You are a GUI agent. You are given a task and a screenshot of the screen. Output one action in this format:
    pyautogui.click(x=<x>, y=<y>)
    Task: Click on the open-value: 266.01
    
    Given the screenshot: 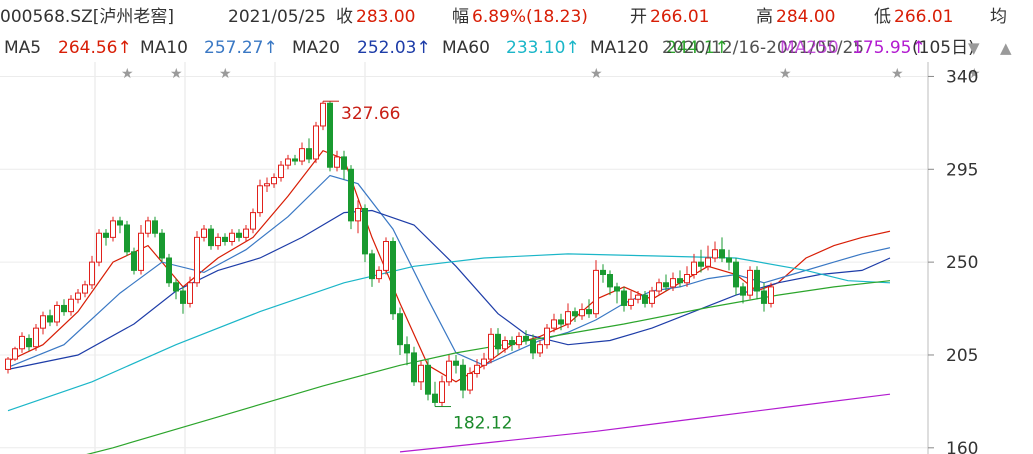 What is the action you would take?
    pyautogui.click(x=680, y=17)
    